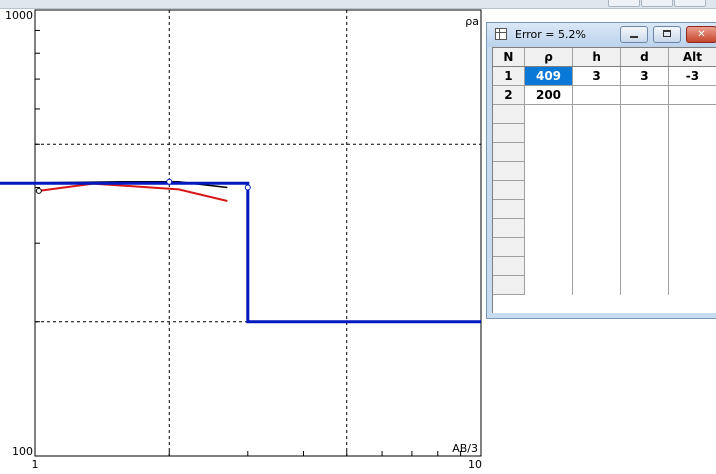 The image size is (716, 474). Describe the element at coordinates (472, 21) in the screenshot. I see `y-axis-label: ρa` at that location.